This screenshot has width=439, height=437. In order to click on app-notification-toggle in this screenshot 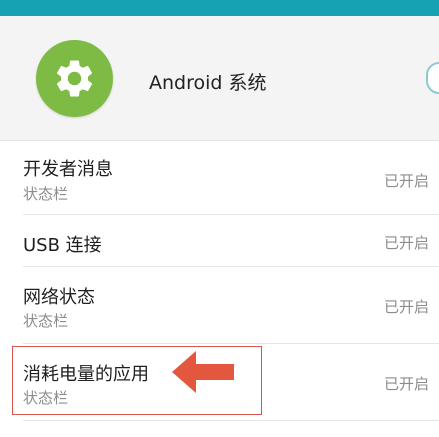, I will do `click(432, 78)`.